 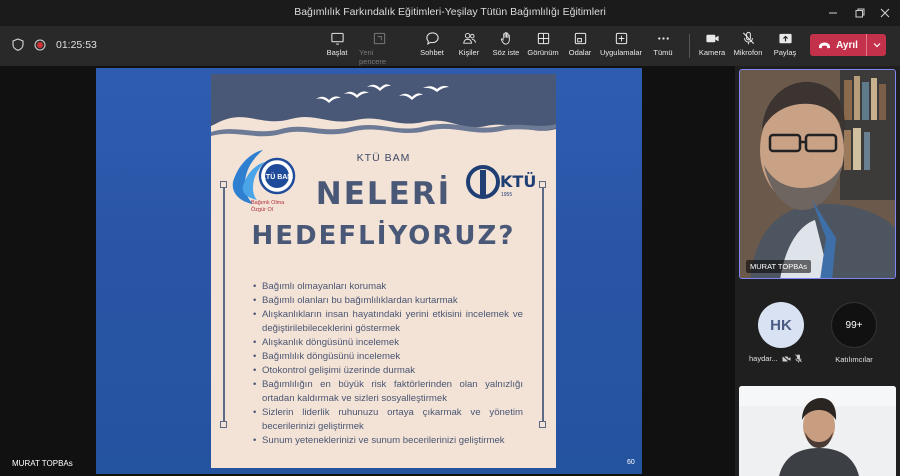 I want to click on people-button: Kişiler, so click(x=469, y=44).